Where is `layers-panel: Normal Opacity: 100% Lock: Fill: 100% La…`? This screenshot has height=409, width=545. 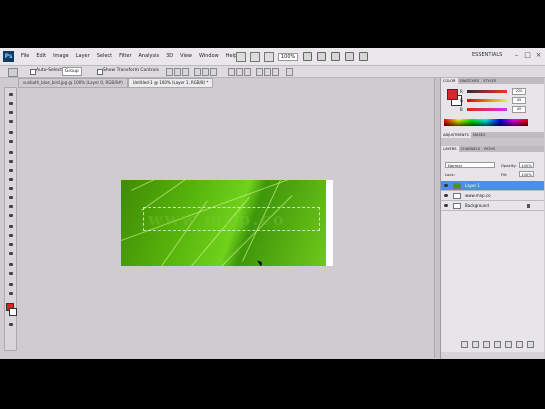
layers-panel: Normal Opacity: 100% Lock: Fill: 100% La… is located at coordinates (492, 252).